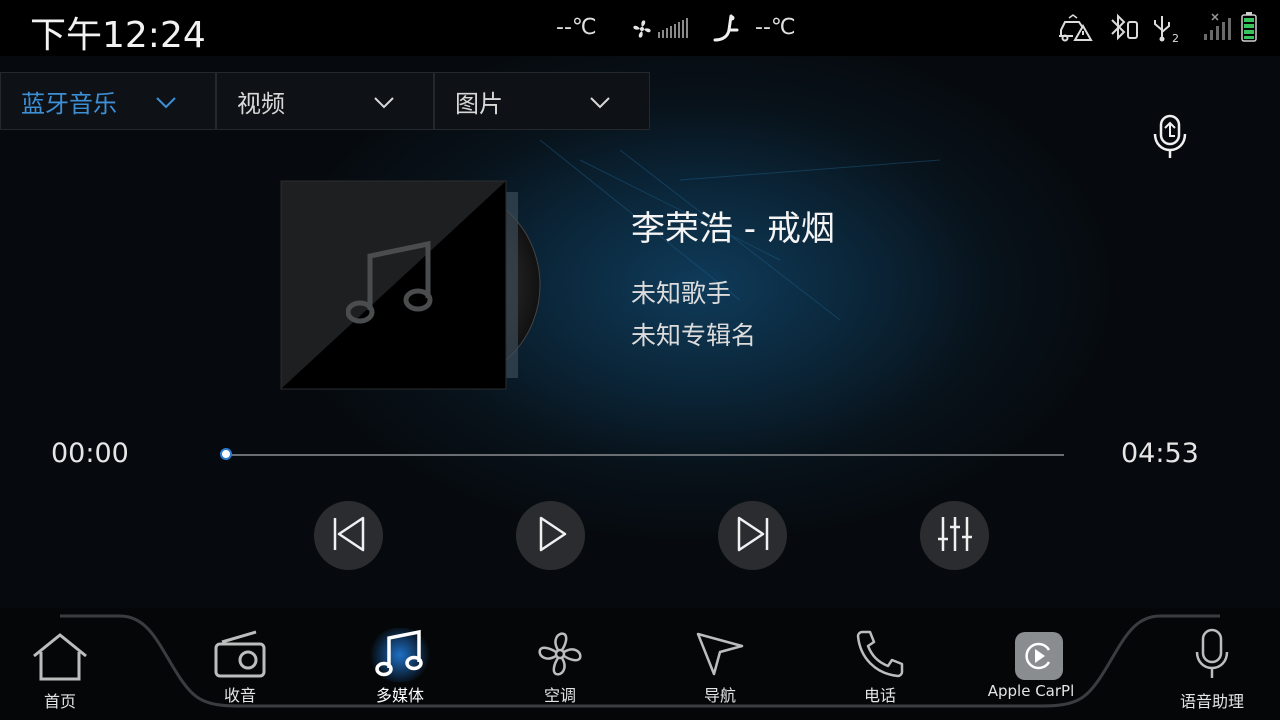 The image size is (1280, 720). I want to click on dock-label: 多媒体, so click(399, 695).